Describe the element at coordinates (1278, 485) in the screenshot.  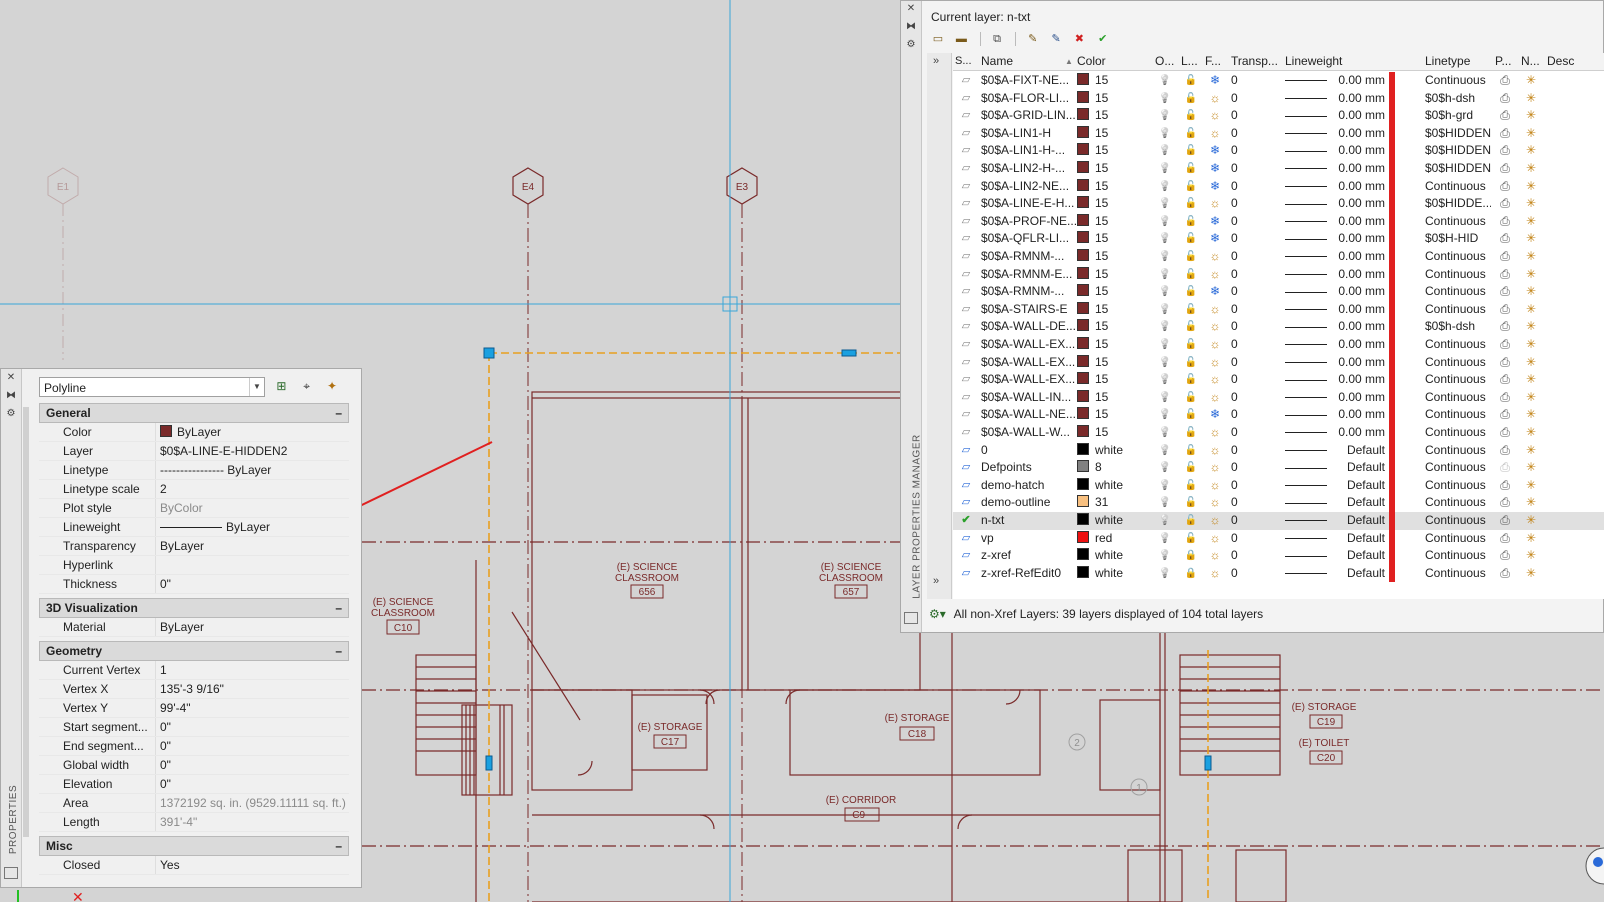
I see `layer-row: ▱ demo-hatch white 💡 🔓 ☼ 0 Default Continuous ⎙ ✳` at that location.